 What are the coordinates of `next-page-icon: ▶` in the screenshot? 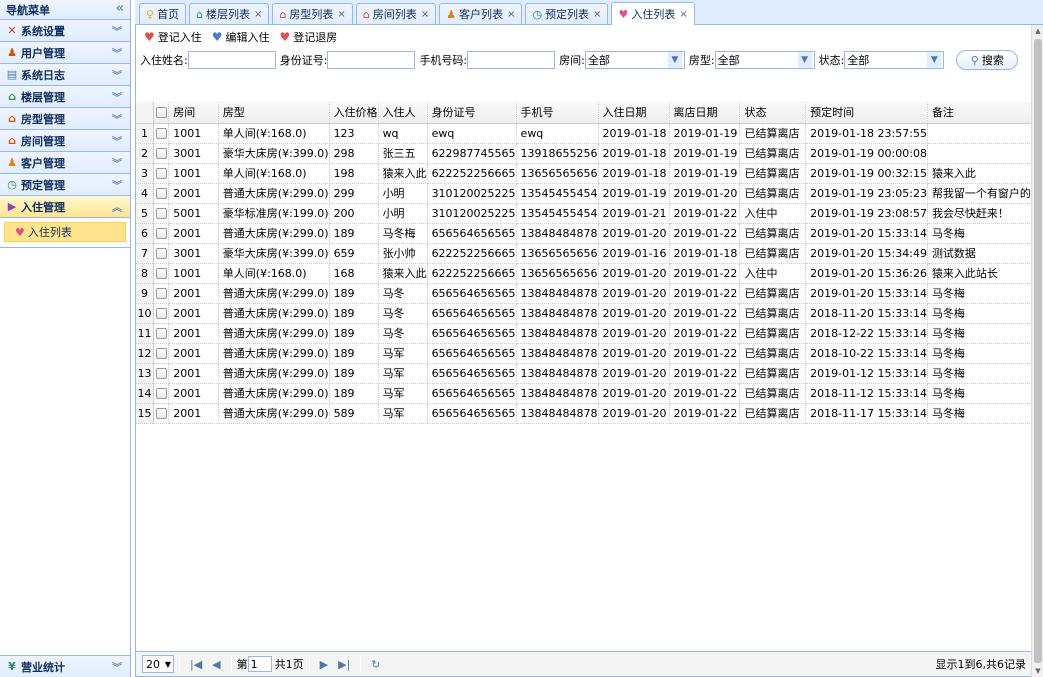 It's located at (324, 664).